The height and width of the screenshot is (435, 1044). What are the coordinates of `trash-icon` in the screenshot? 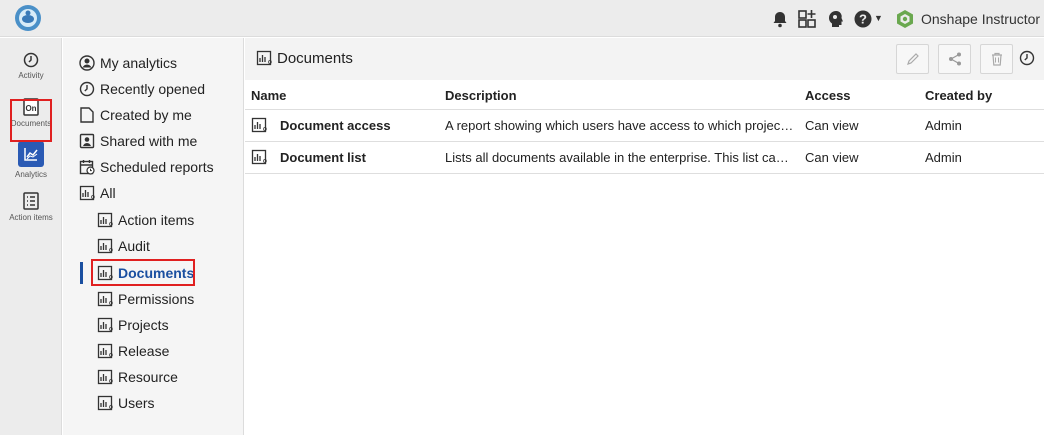 It's located at (996, 59).